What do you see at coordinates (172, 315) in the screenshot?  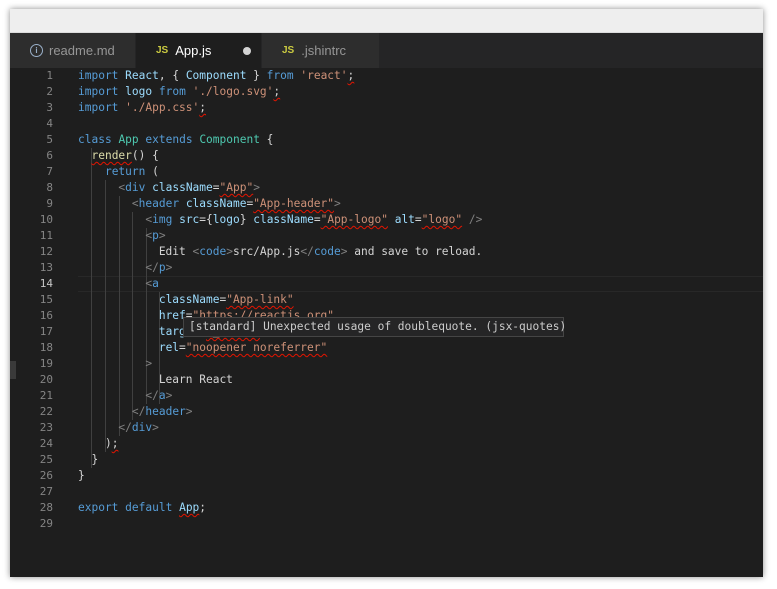 I see `code-token: href` at bounding box center [172, 315].